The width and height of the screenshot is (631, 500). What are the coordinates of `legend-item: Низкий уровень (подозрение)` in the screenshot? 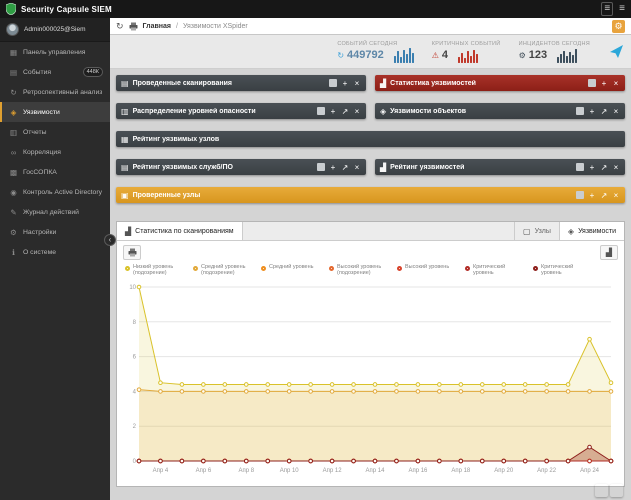 It's located at (155, 270).